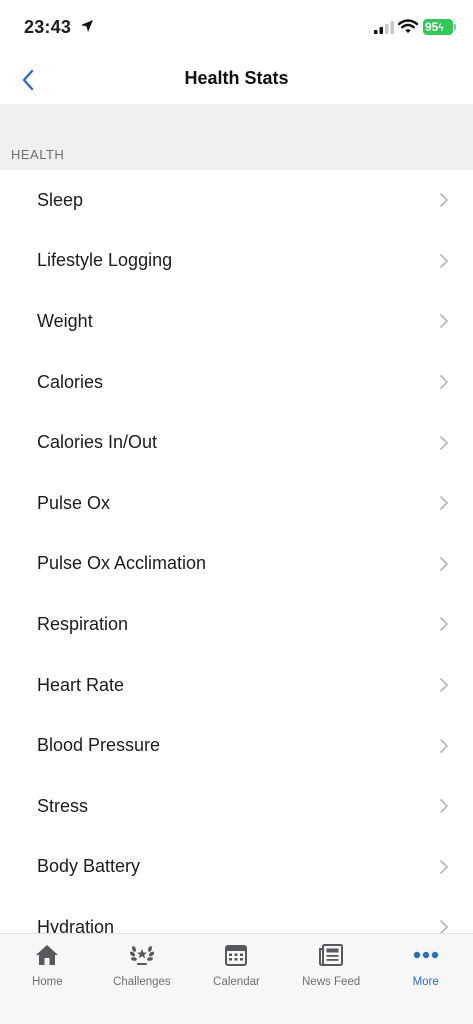 The height and width of the screenshot is (1024, 473). What do you see at coordinates (236, 685) in the screenshot?
I see `list-item-heart-rate: Heart Rate` at bounding box center [236, 685].